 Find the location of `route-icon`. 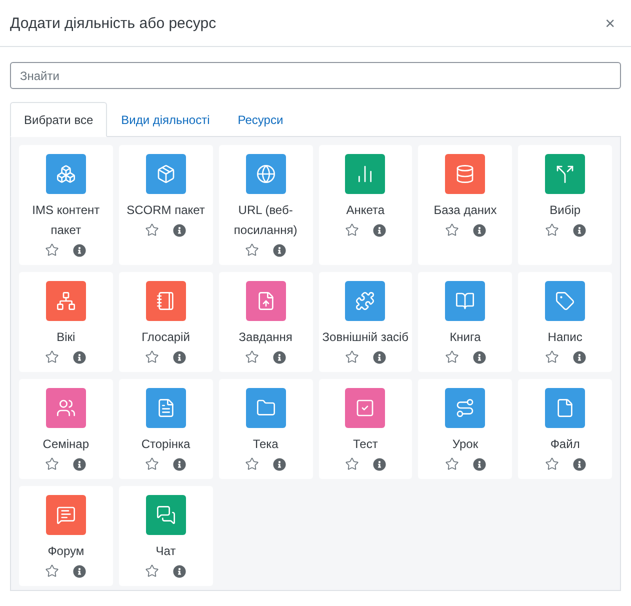

route-icon is located at coordinates (465, 408).